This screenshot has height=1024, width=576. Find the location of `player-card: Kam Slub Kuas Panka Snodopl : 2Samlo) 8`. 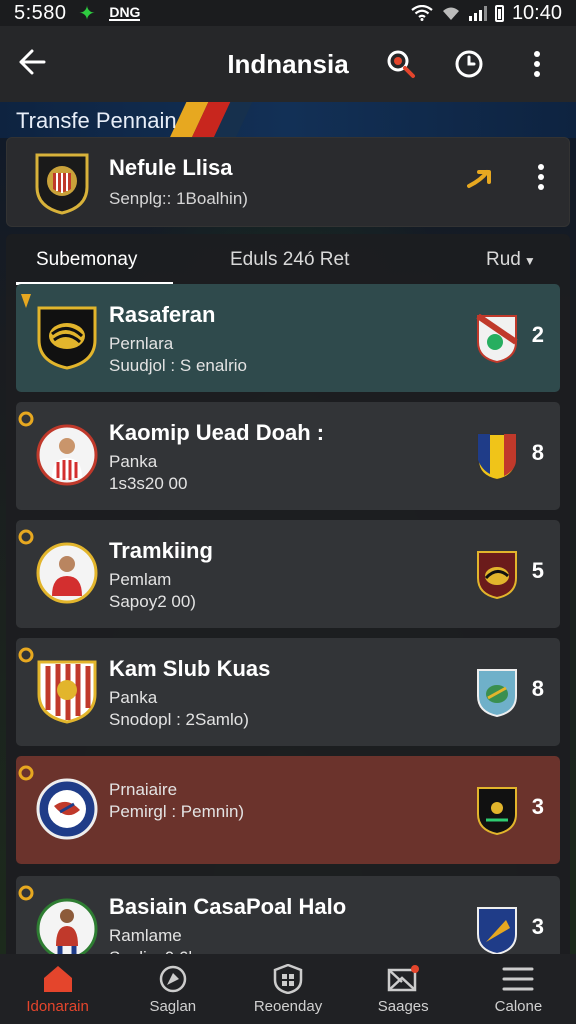

player-card: Kam Slub Kuas Panka Snodopl : 2Samlo) 8 is located at coordinates (288, 692).